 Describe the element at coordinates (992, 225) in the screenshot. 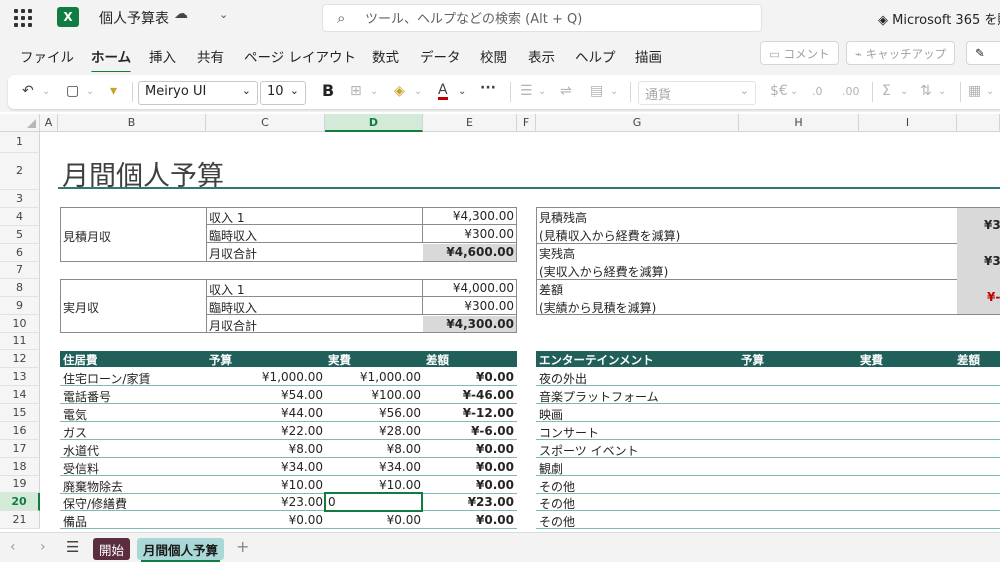

I see `balance-value: ¥3` at that location.